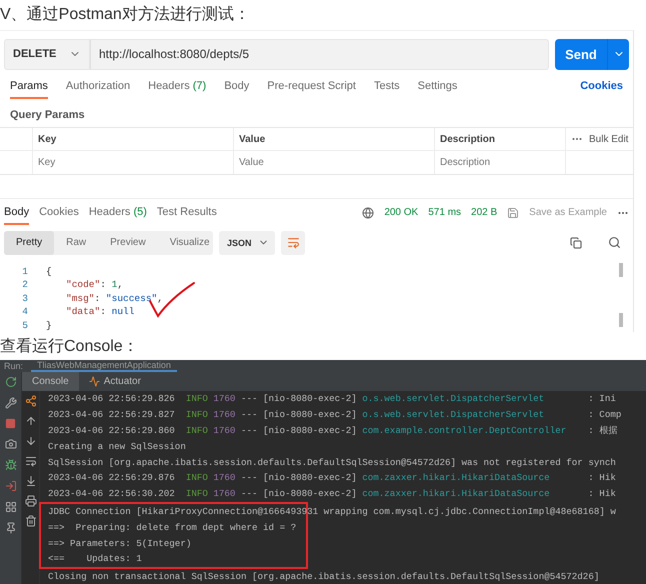  Describe the element at coordinates (10, 486) in the screenshot. I see `exit-icon` at that location.